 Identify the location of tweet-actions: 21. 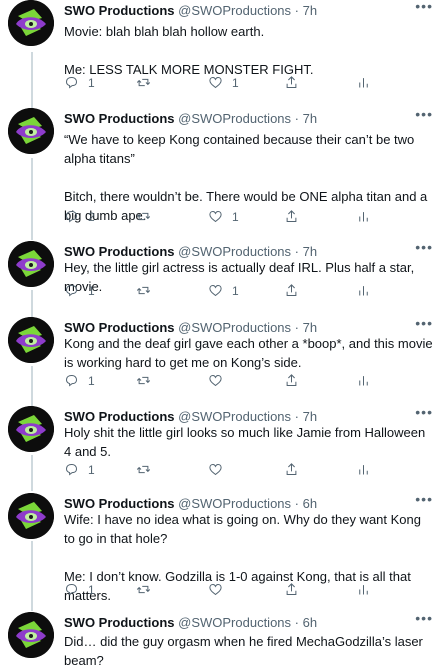
(248, 218).